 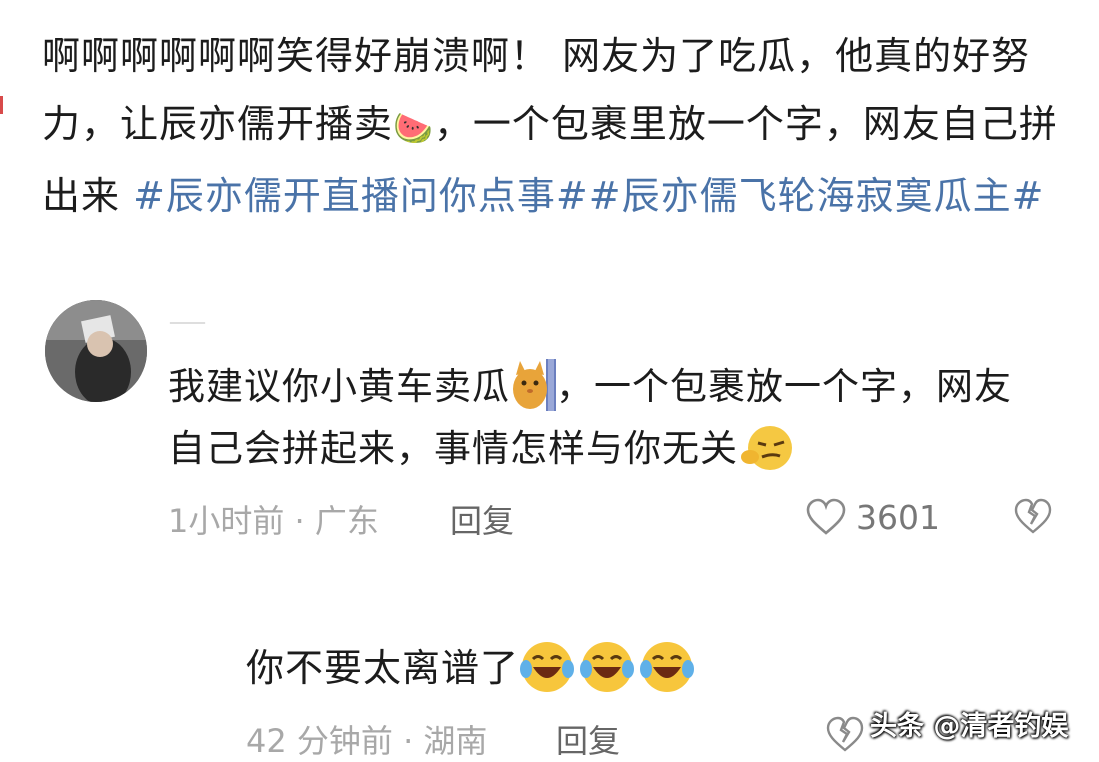 What do you see at coordinates (817, 196) in the screenshot?
I see `hashtag-link: #辰亦儒飞轮海寂寞瓜主#` at bounding box center [817, 196].